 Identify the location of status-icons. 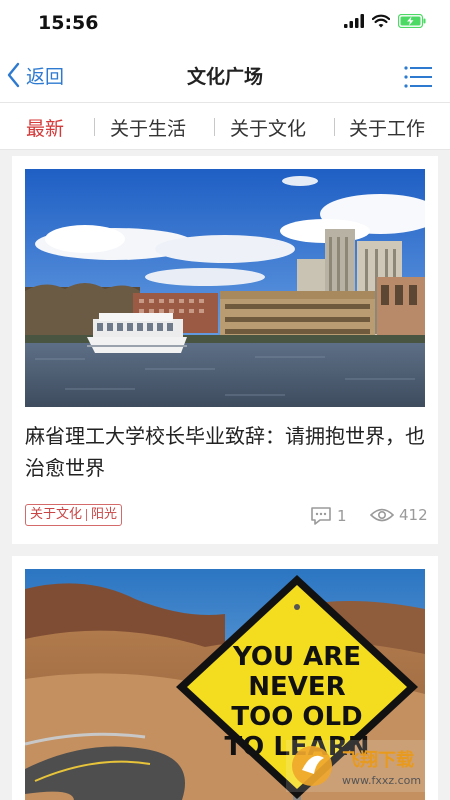
(385, 21).